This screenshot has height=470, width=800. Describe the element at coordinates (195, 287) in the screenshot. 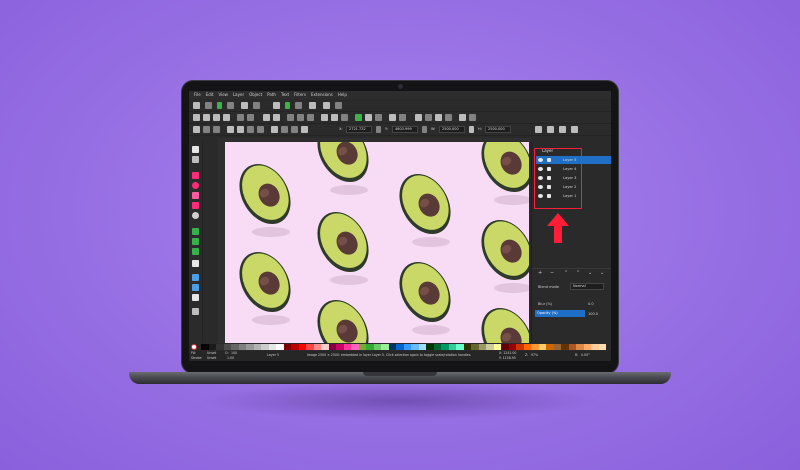

I see `mesh-tool-icon` at that location.